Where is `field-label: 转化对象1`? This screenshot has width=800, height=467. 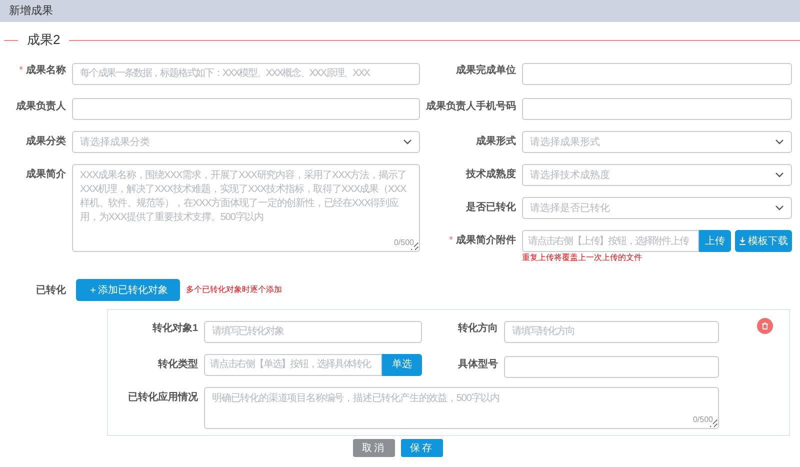
field-label: 转化对象1 is located at coordinates (174, 329).